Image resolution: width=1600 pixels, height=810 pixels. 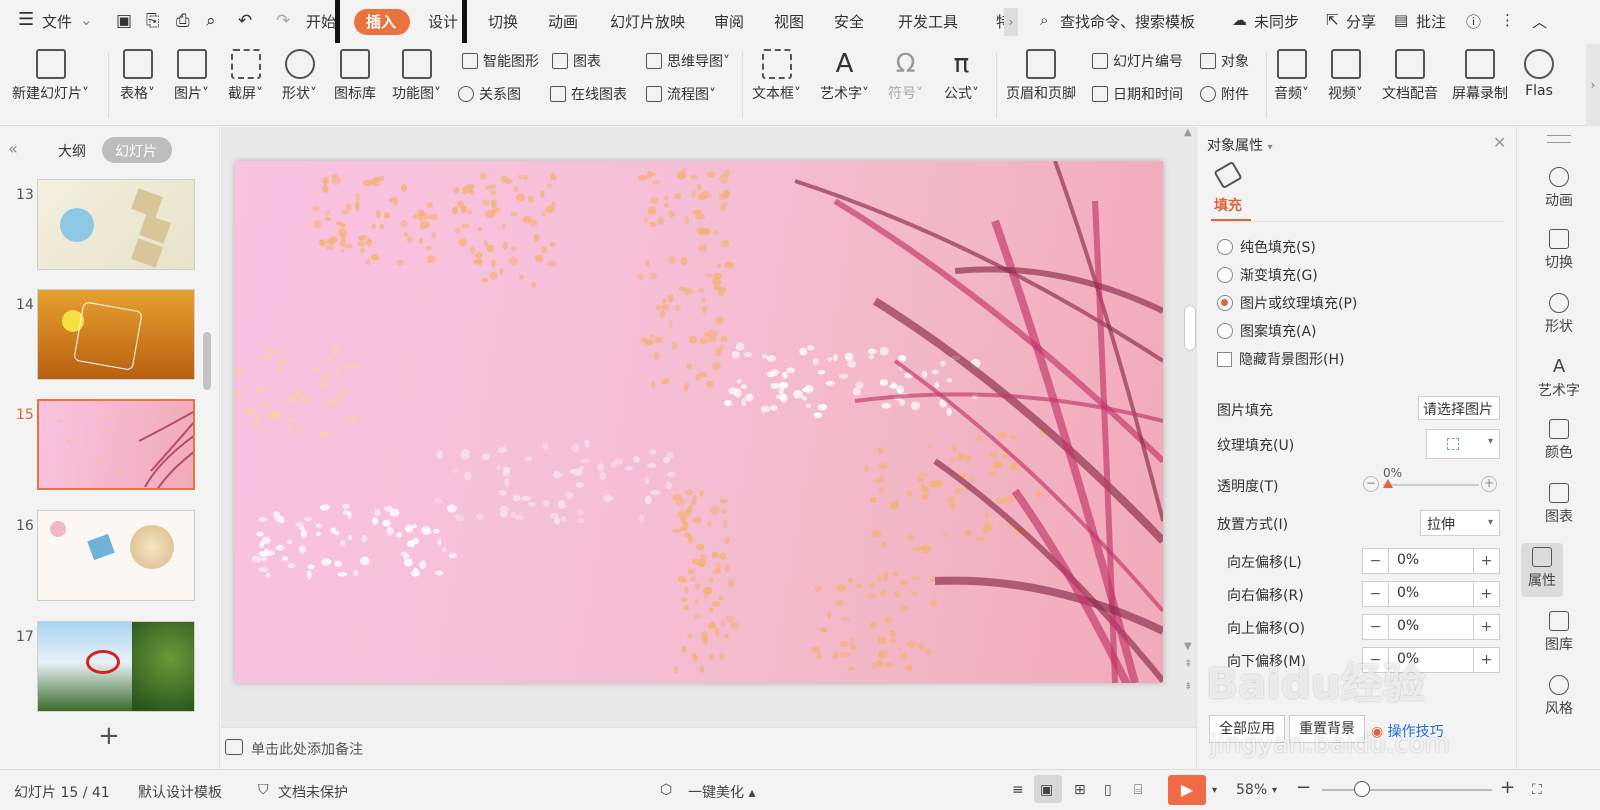 What do you see at coordinates (1224, 94) in the screenshot?
I see `attachment-button: 附件` at bounding box center [1224, 94].